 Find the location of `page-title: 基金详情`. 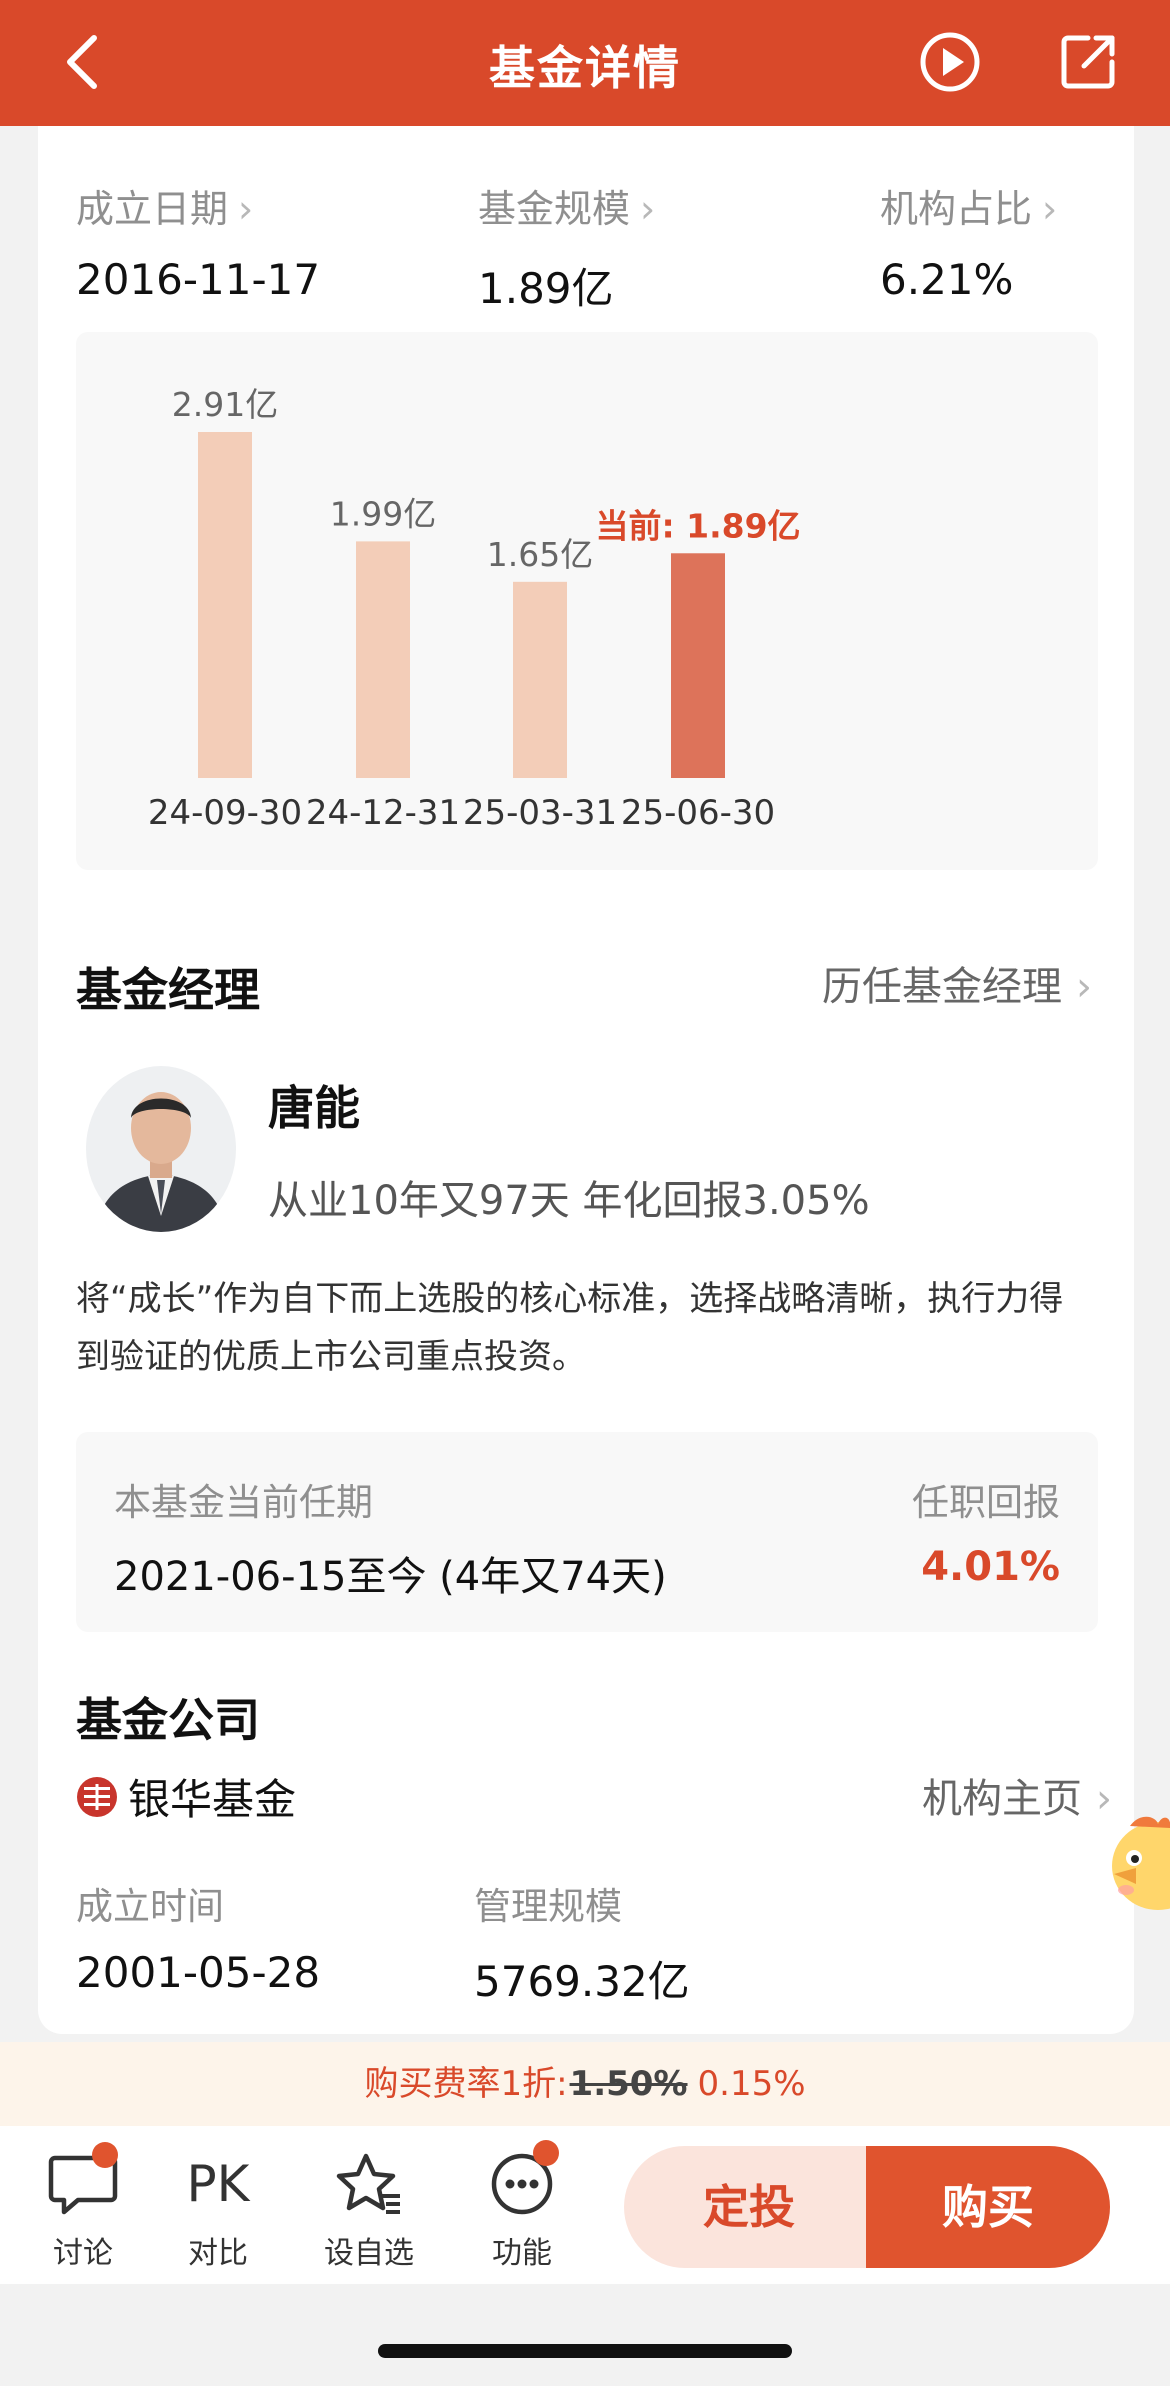

page-title: 基金详情 is located at coordinates (585, 68).